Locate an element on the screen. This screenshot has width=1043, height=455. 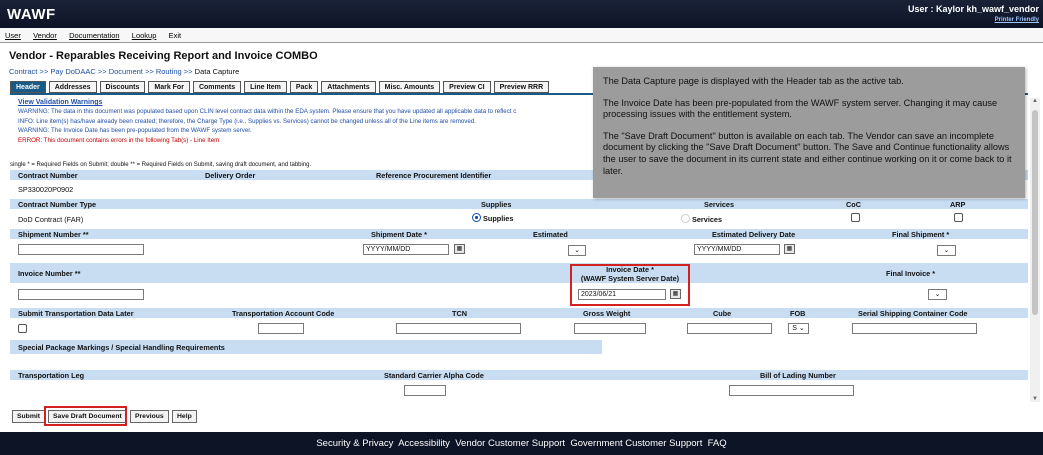
menu-exit: Exit is located at coordinates (175, 35).